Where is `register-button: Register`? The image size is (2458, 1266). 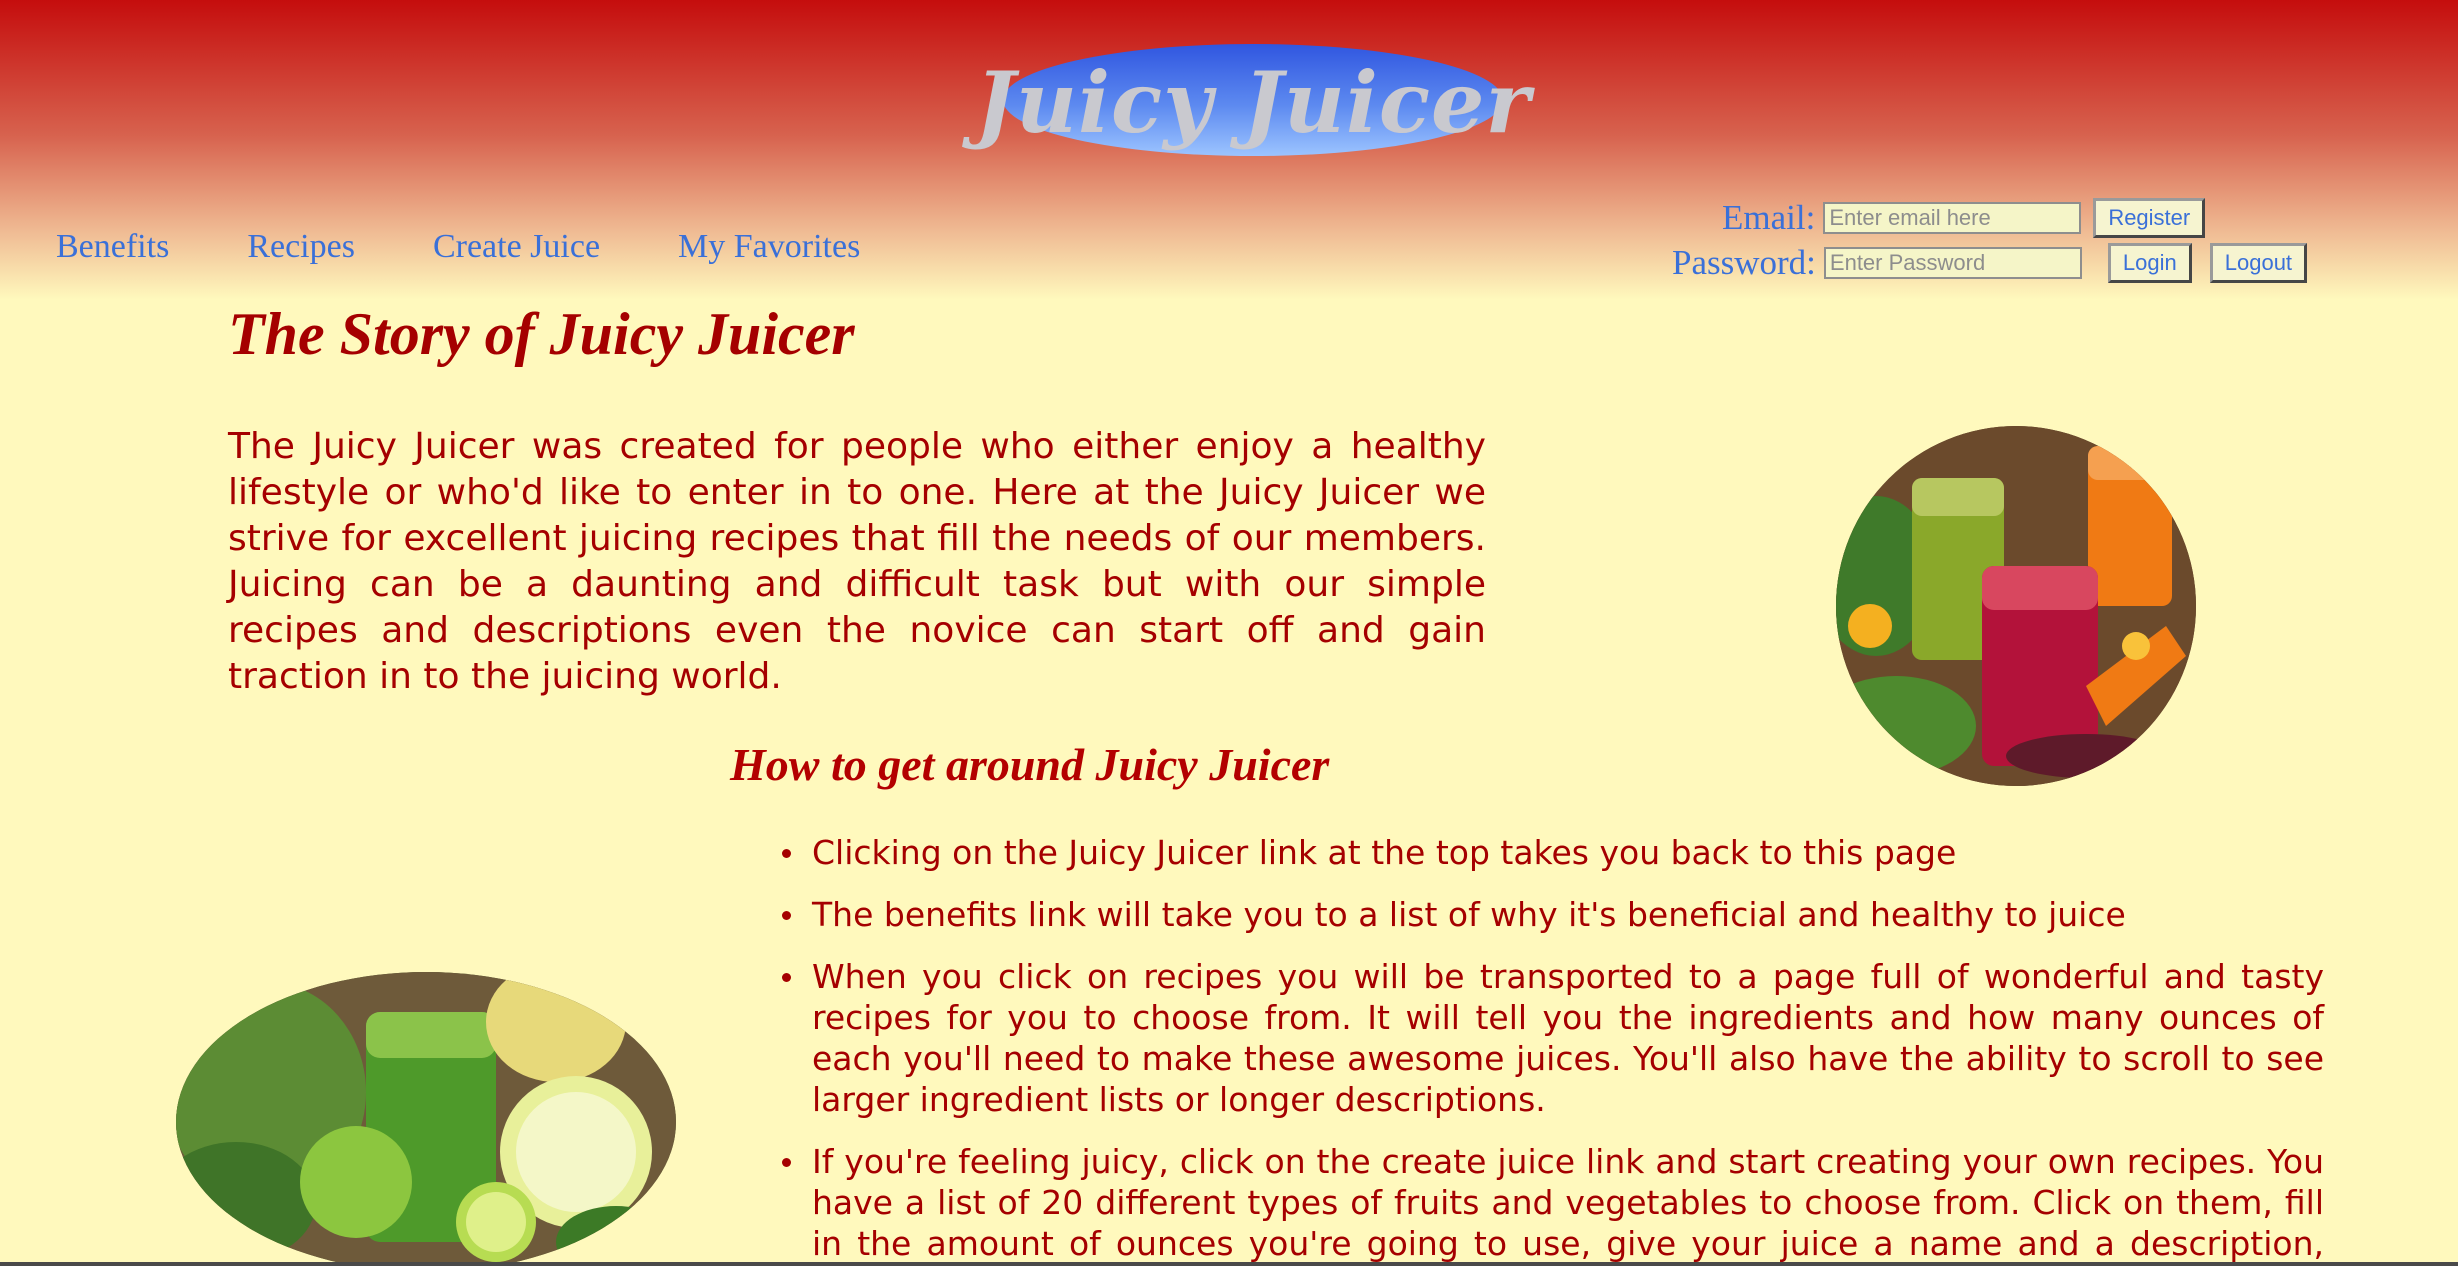
register-button: Register is located at coordinates (2149, 218).